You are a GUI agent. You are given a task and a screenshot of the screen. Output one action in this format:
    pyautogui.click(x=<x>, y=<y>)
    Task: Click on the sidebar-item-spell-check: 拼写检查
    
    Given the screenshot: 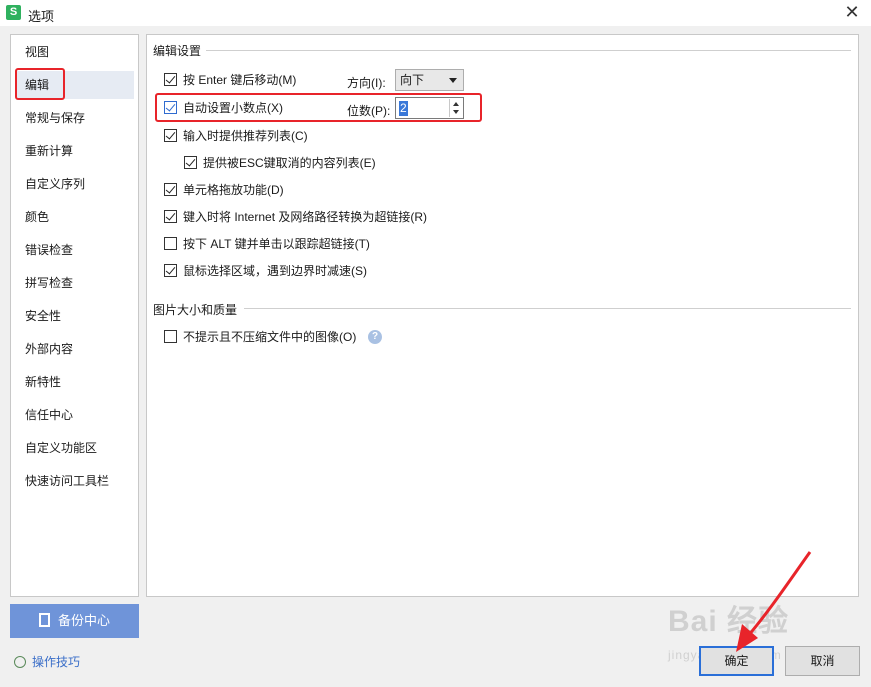 What is the action you would take?
    pyautogui.click(x=75, y=283)
    